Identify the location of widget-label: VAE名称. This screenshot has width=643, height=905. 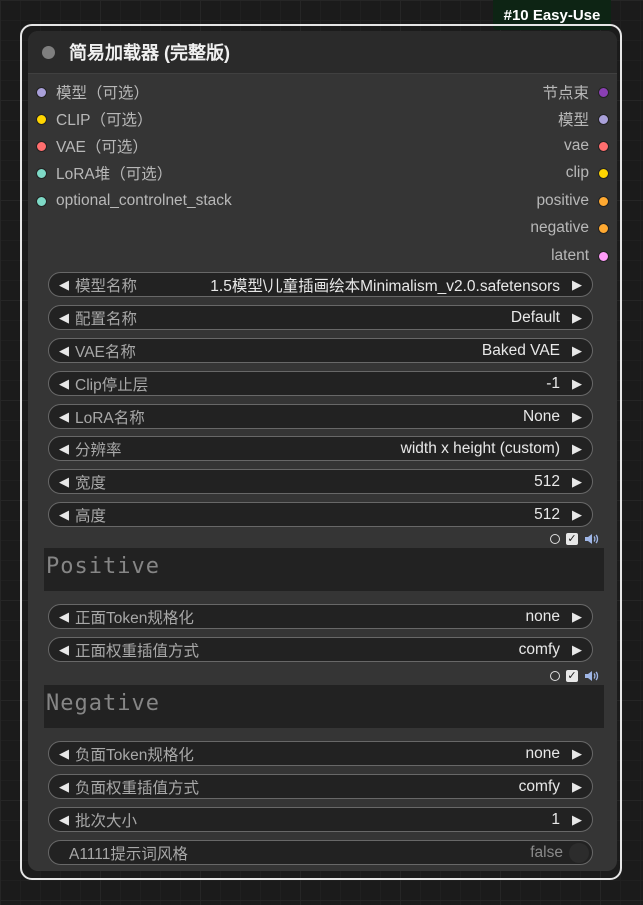
(105, 352).